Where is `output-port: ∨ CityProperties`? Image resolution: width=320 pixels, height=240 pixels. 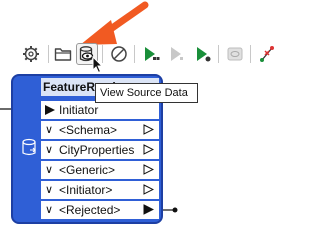
output-port: ∨ CityProperties is located at coordinates (100, 150).